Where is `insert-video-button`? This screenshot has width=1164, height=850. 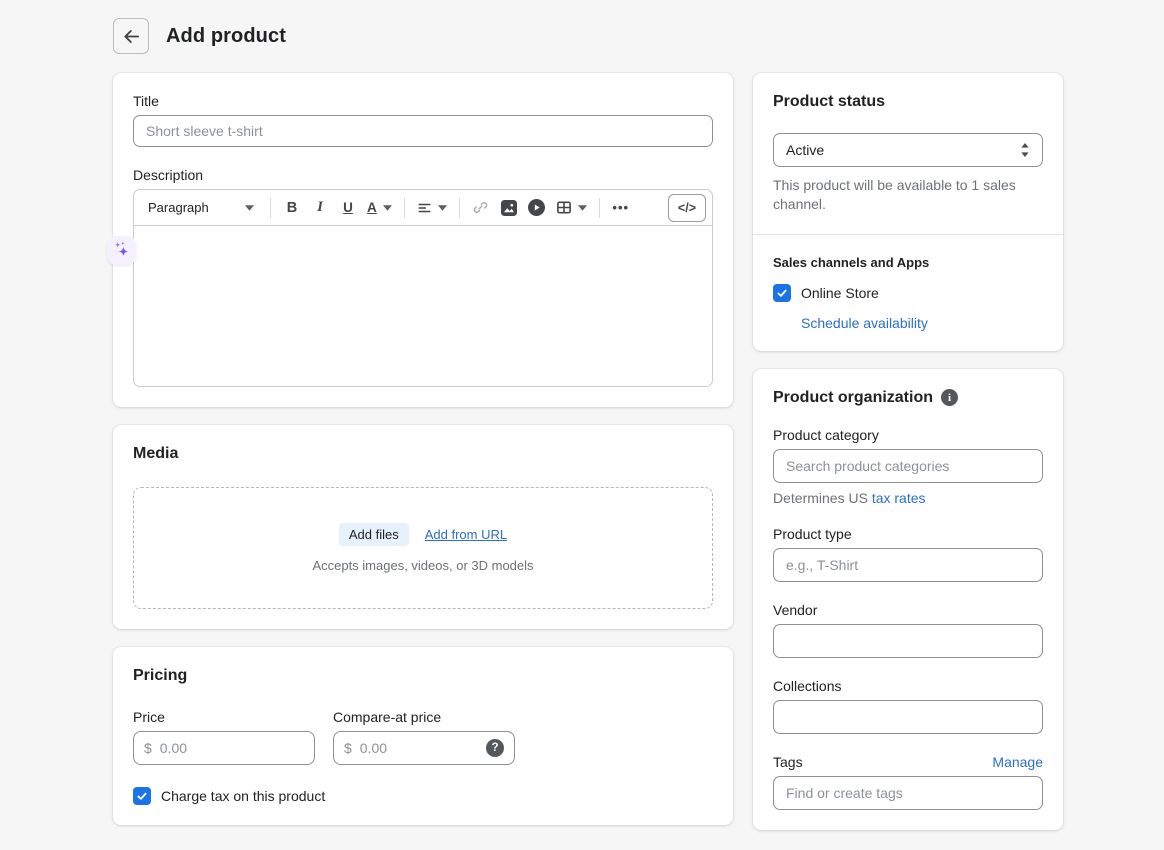 insert-video-button is located at coordinates (537, 208).